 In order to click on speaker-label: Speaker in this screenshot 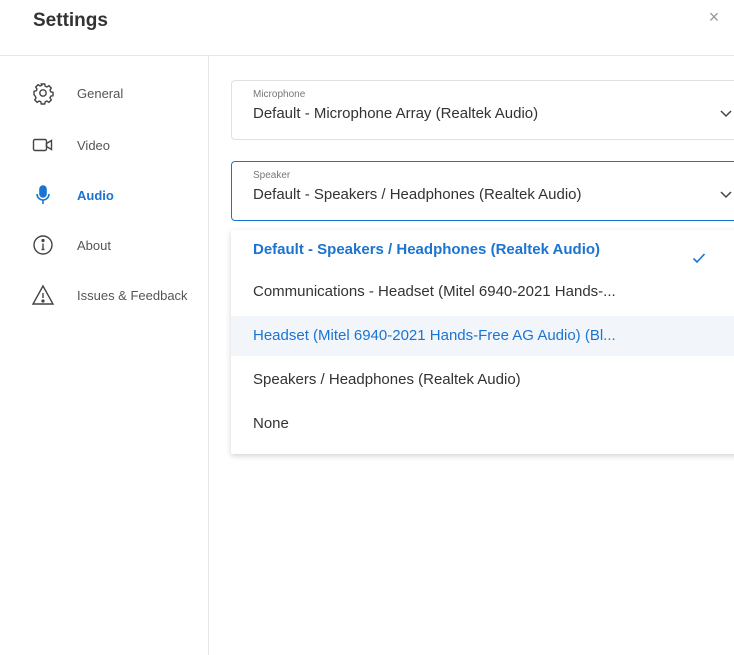, I will do `click(272, 175)`.